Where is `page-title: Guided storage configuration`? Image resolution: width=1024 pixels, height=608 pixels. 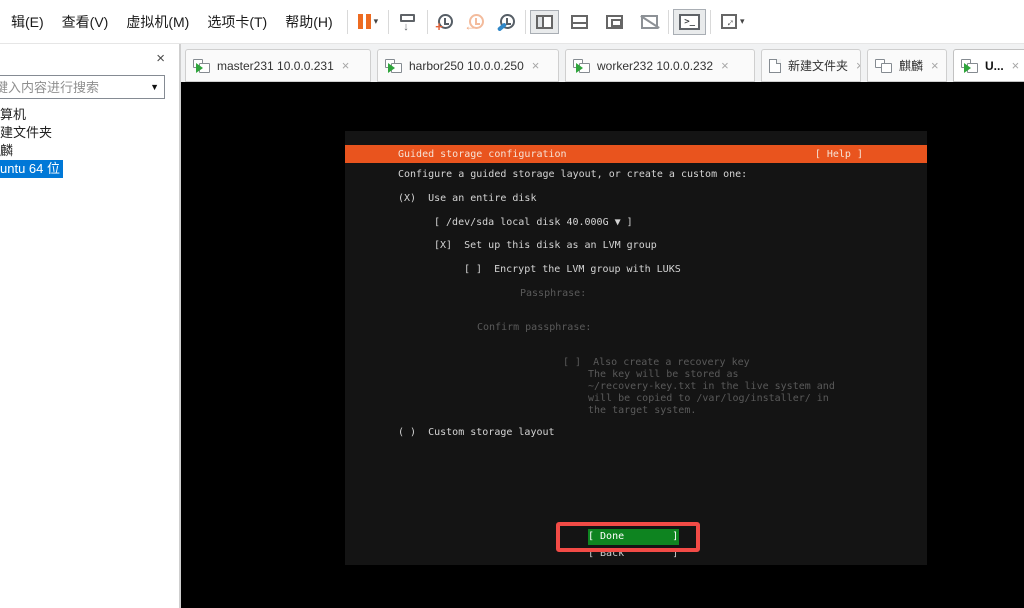 page-title: Guided storage configuration is located at coordinates (482, 154).